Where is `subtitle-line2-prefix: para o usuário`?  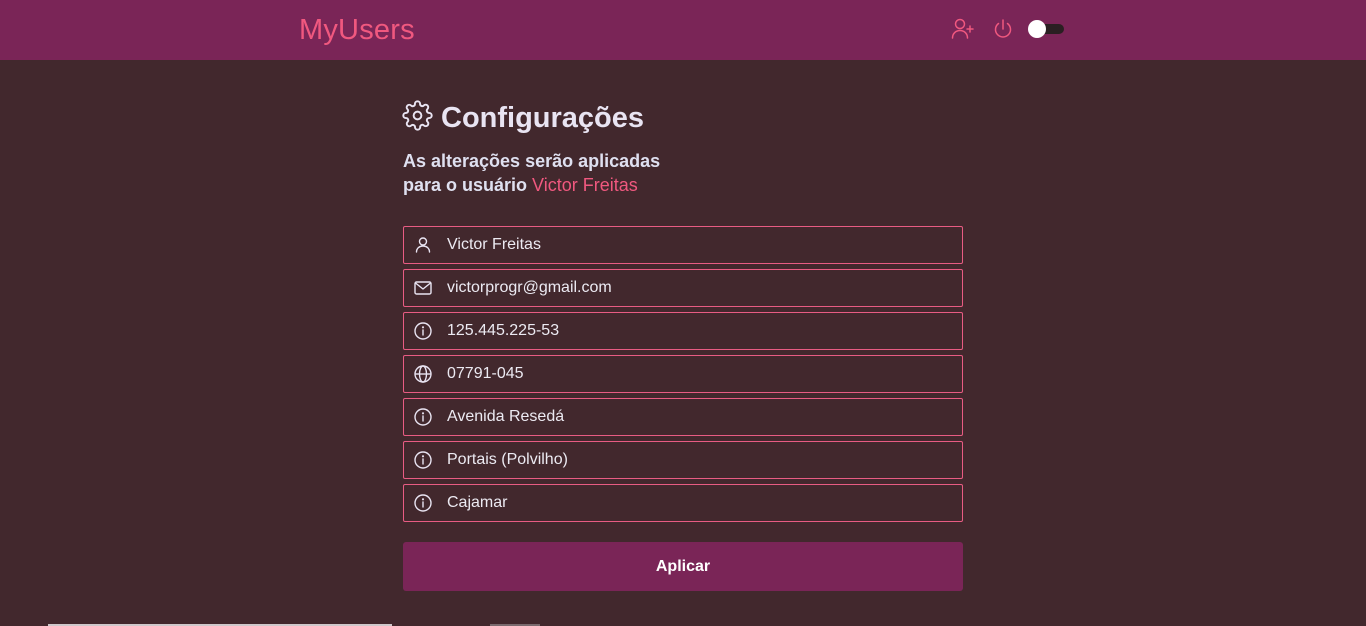
subtitle-line2-prefix: para o usuário is located at coordinates (468, 185).